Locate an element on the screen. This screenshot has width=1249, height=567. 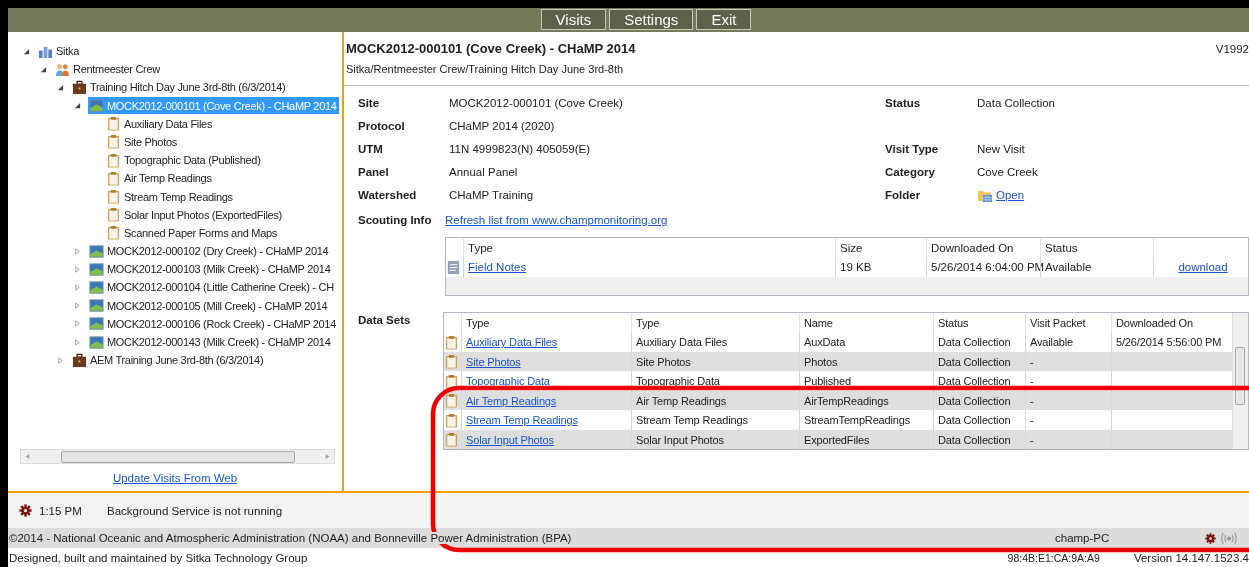
tree-item: Training Hitch Day June 3rd-8th (6/3/2014) is located at coordinates (179, 87).